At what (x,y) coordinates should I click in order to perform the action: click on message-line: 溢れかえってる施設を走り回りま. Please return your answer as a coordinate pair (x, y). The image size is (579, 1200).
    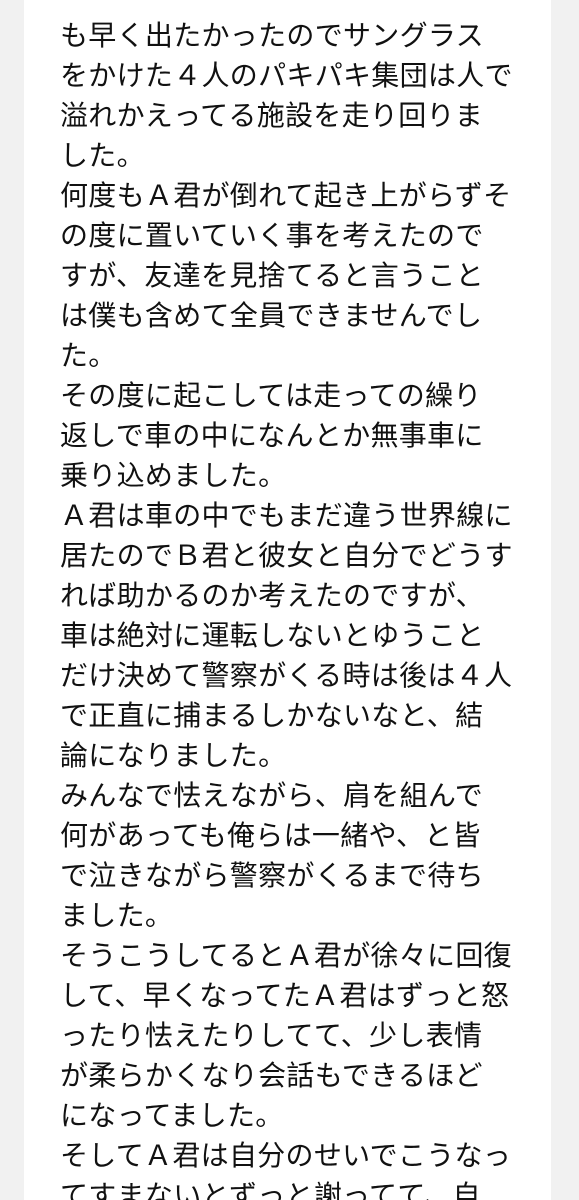
    Looking at the image, I should click on (272, 115).